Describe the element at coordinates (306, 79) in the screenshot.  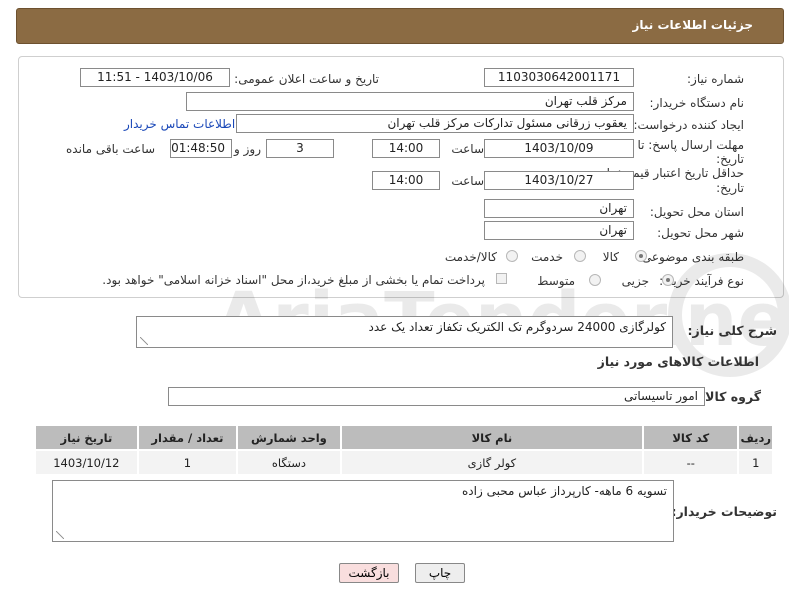
I see `announce-label: تاریخ و ساعت اعلان عمومی:` at that location.